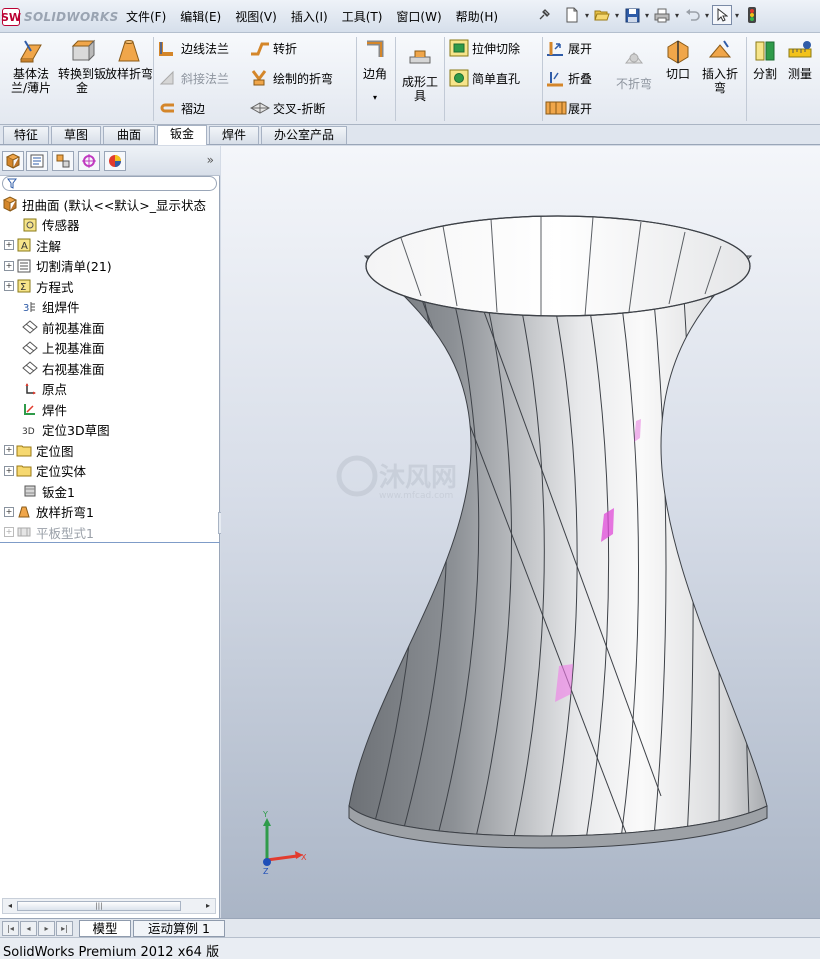  What do you see at coordinates (110, 389) in the screenshot?
I see `tree-item-origin: 原点` at bounding box center [110, 389].